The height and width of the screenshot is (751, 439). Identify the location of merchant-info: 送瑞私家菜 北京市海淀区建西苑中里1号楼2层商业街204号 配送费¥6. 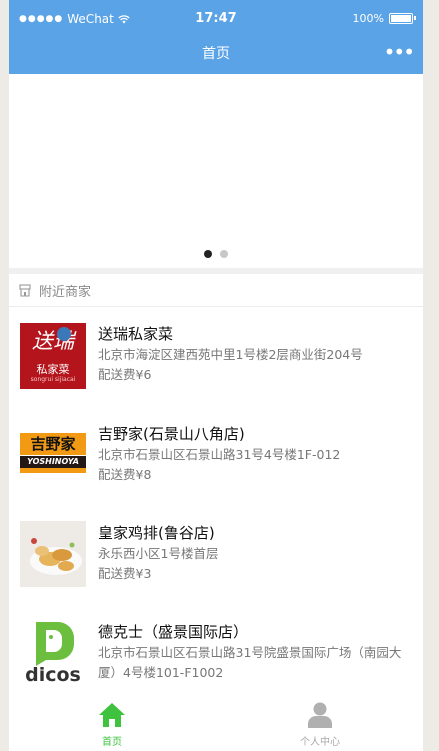
(256, 354).